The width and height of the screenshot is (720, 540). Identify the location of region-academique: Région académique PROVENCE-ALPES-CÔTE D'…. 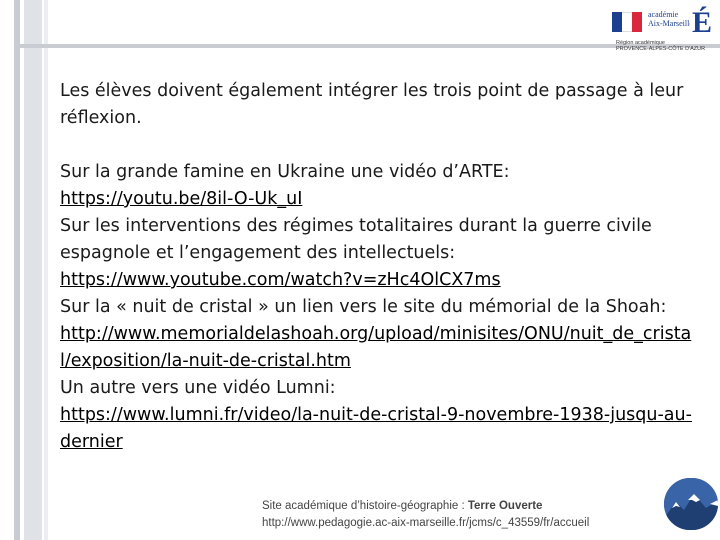
(666, 46).